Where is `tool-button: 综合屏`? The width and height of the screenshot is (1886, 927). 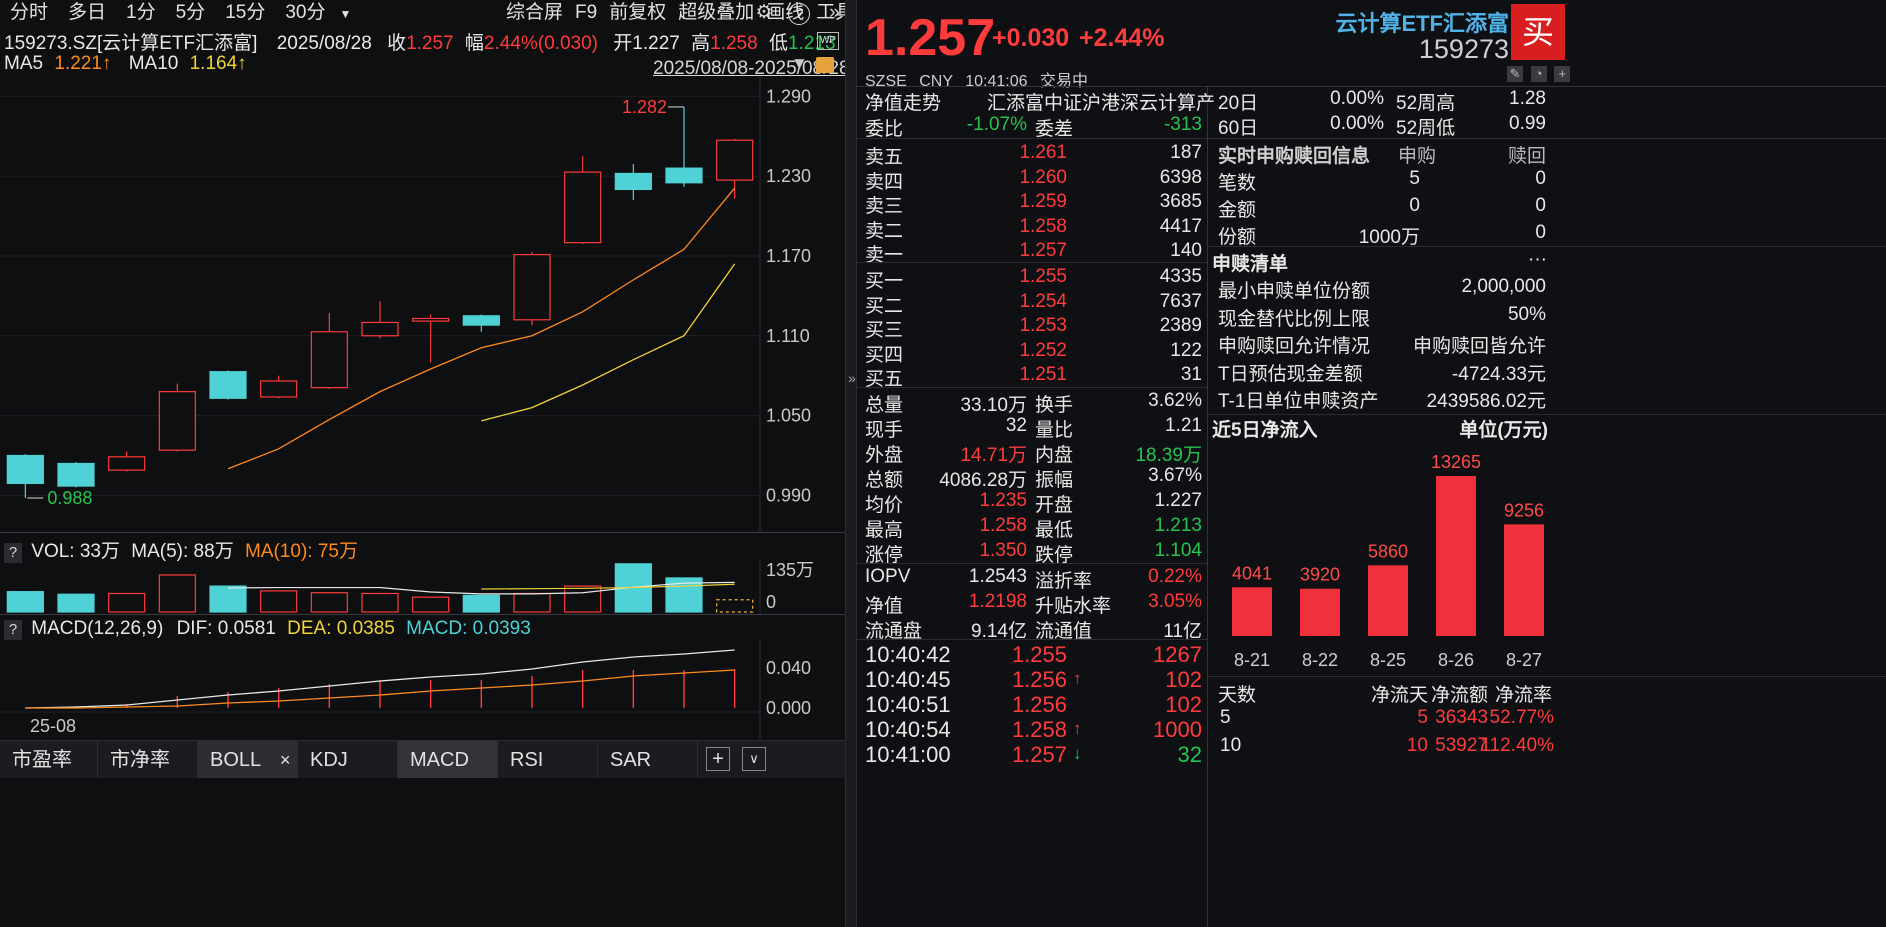 tool-button: 综合屏 is located at coordinates (534, 13).